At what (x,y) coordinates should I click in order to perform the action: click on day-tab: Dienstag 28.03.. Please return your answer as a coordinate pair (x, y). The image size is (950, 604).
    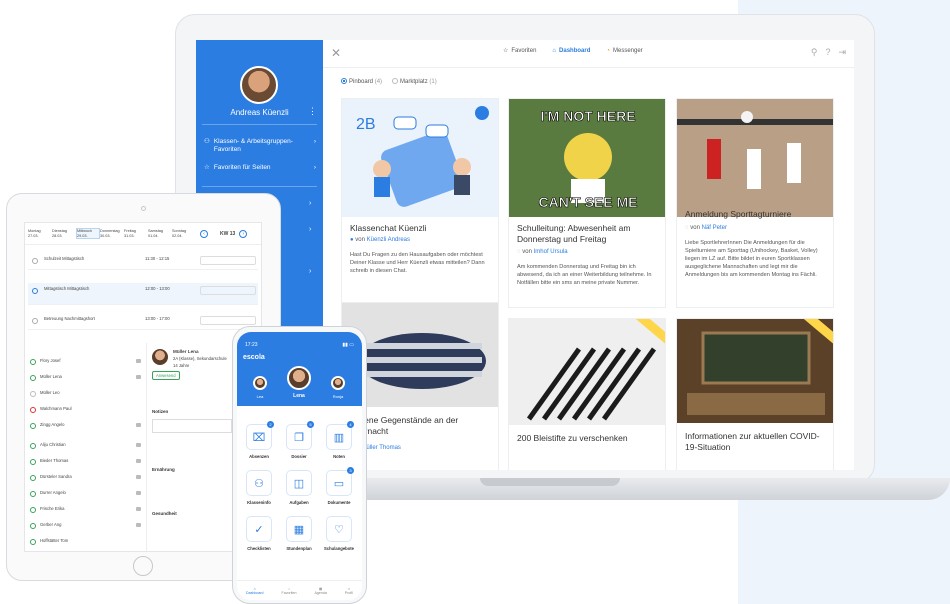
    Looking at the image, I should click on (64, 233).